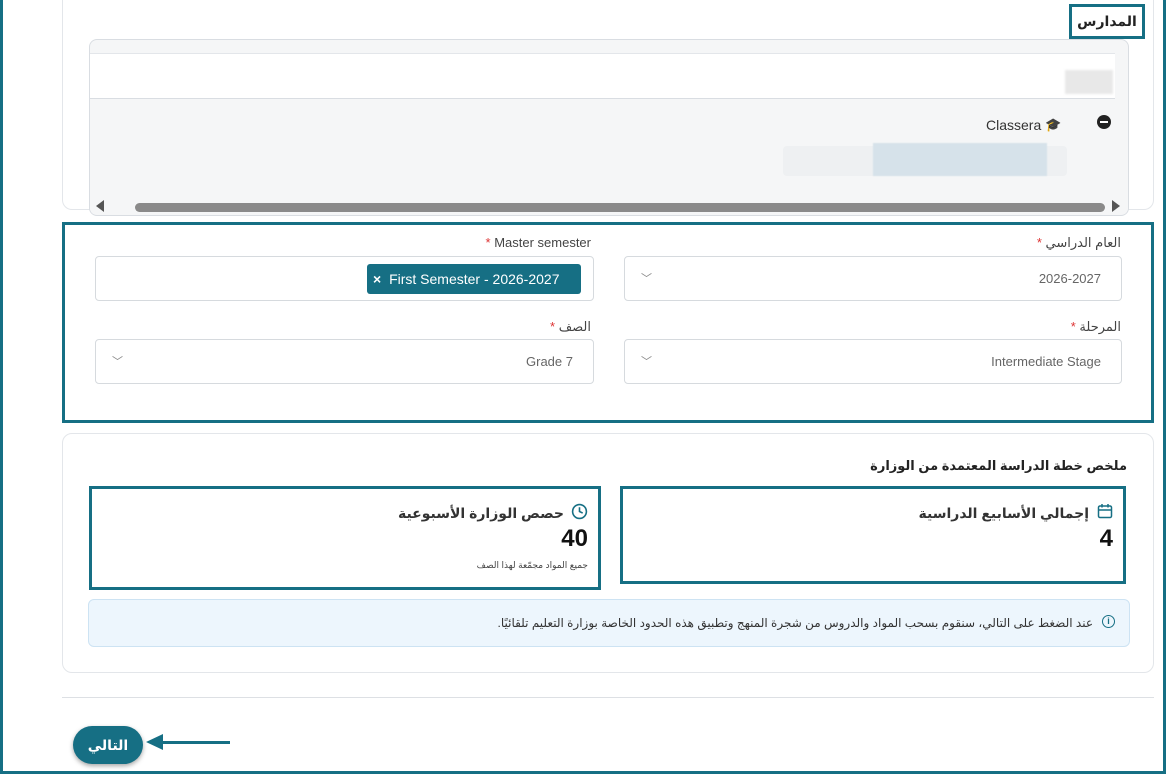 This screenshot has height=774, width=1166. What do you see at coordinates (100, 206) in the screenshot?
I see `scroll-left-icon` at bounding box center [100, 206].